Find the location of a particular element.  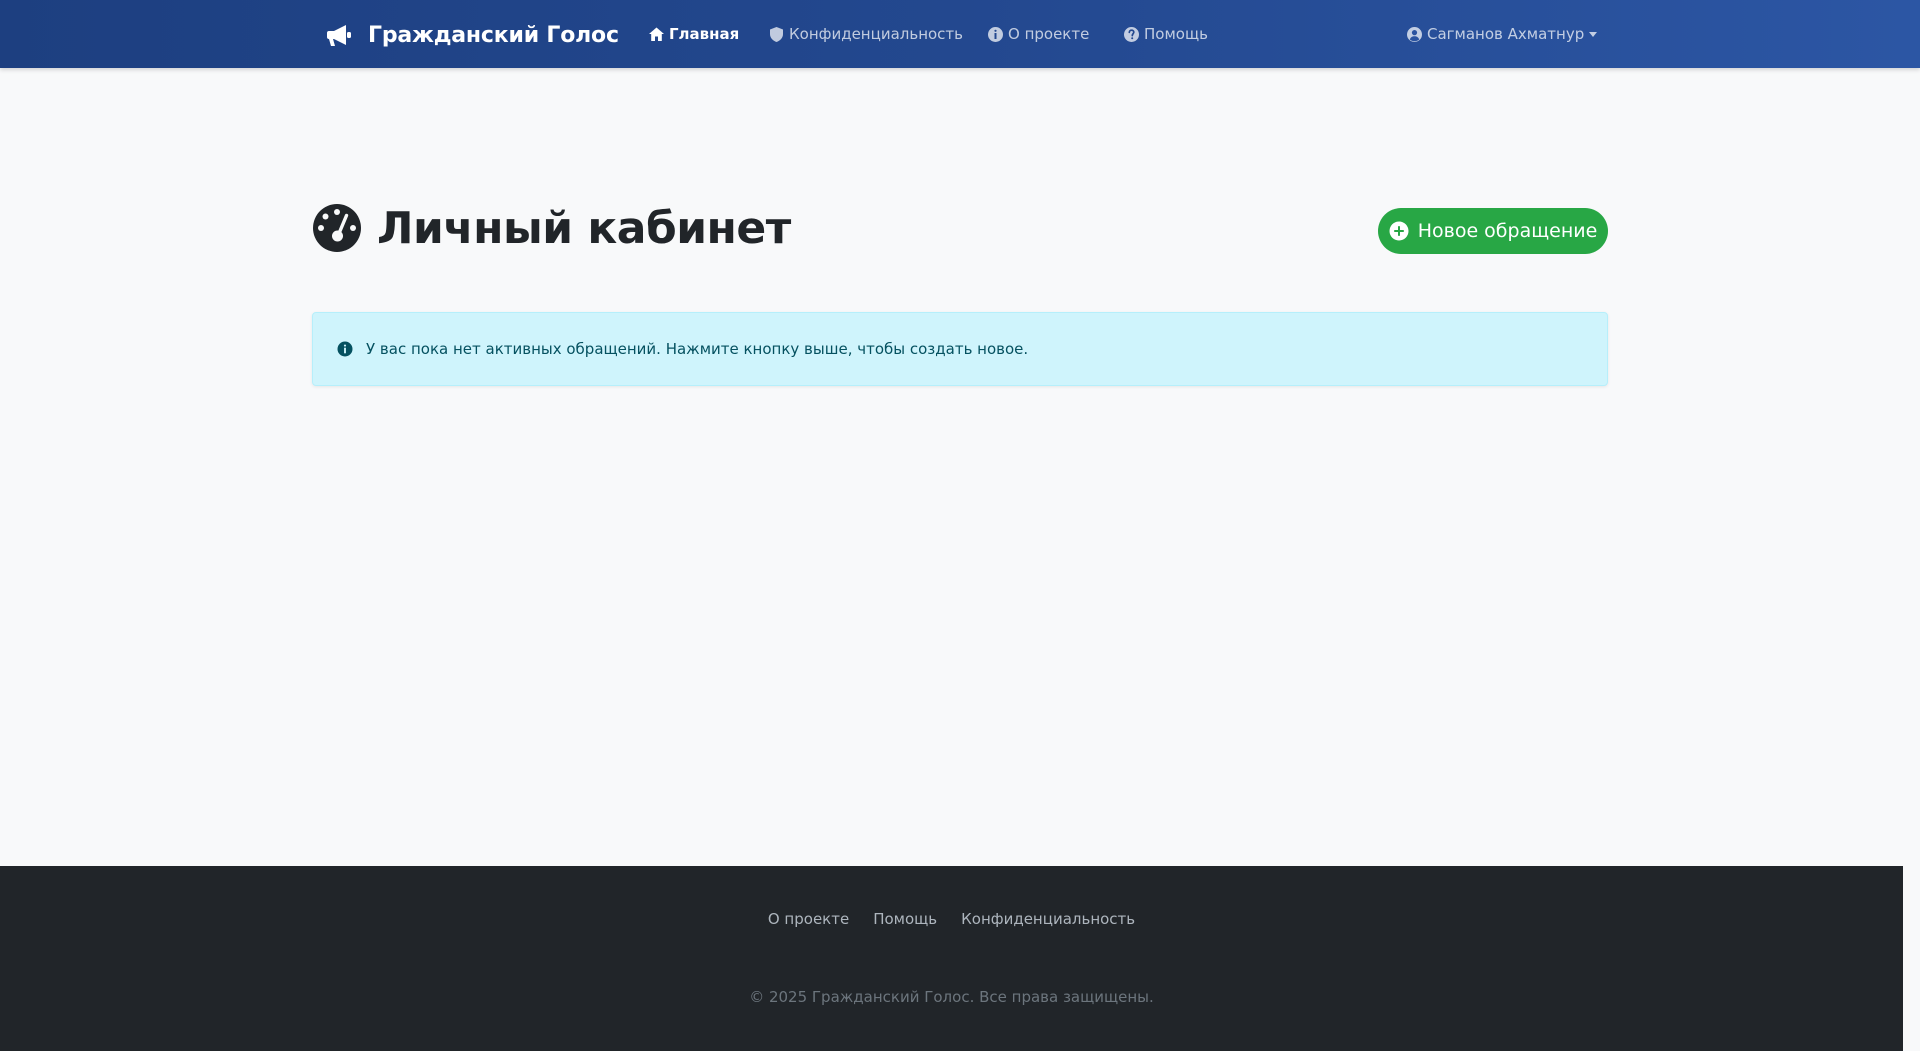

page-scrollbar-track is located at coordinates (1911, 958).